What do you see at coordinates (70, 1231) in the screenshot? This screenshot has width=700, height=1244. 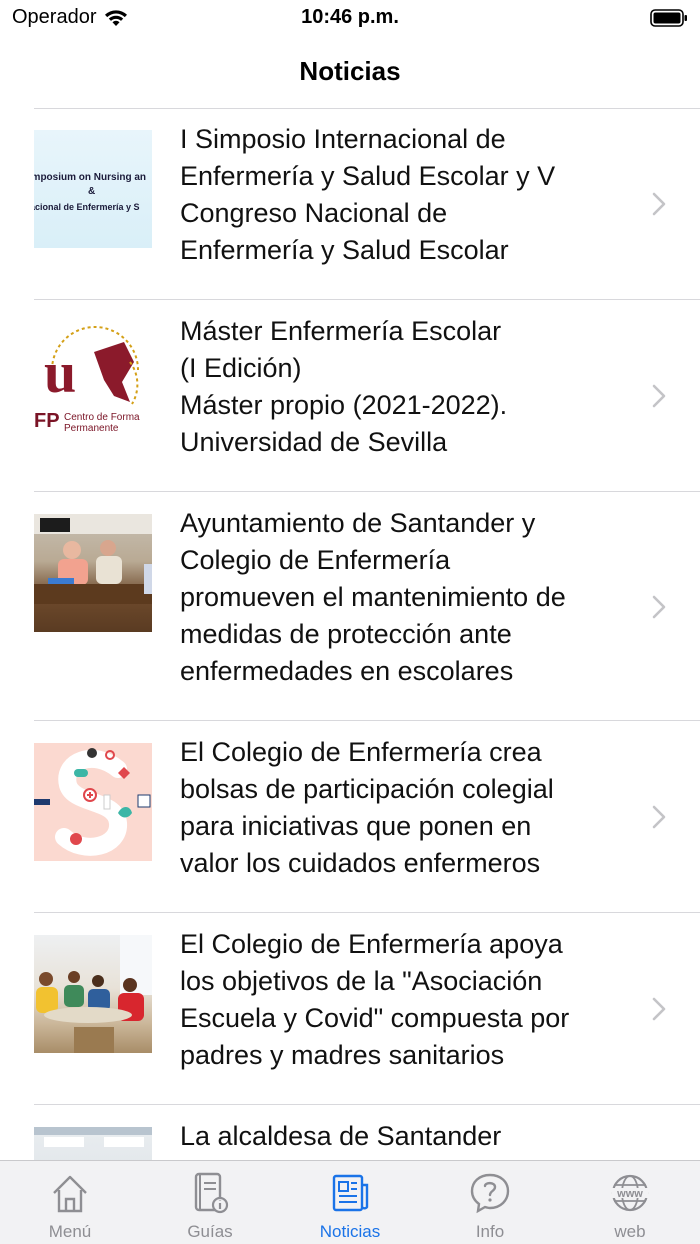 I see `tab-label: Menú` at bounding box center [70, 1231].